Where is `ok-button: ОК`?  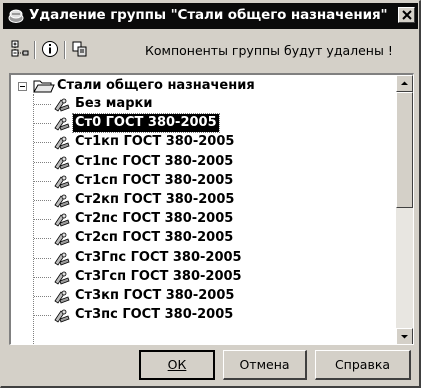
ok-button: ОК is located at coordinates (177, 365).